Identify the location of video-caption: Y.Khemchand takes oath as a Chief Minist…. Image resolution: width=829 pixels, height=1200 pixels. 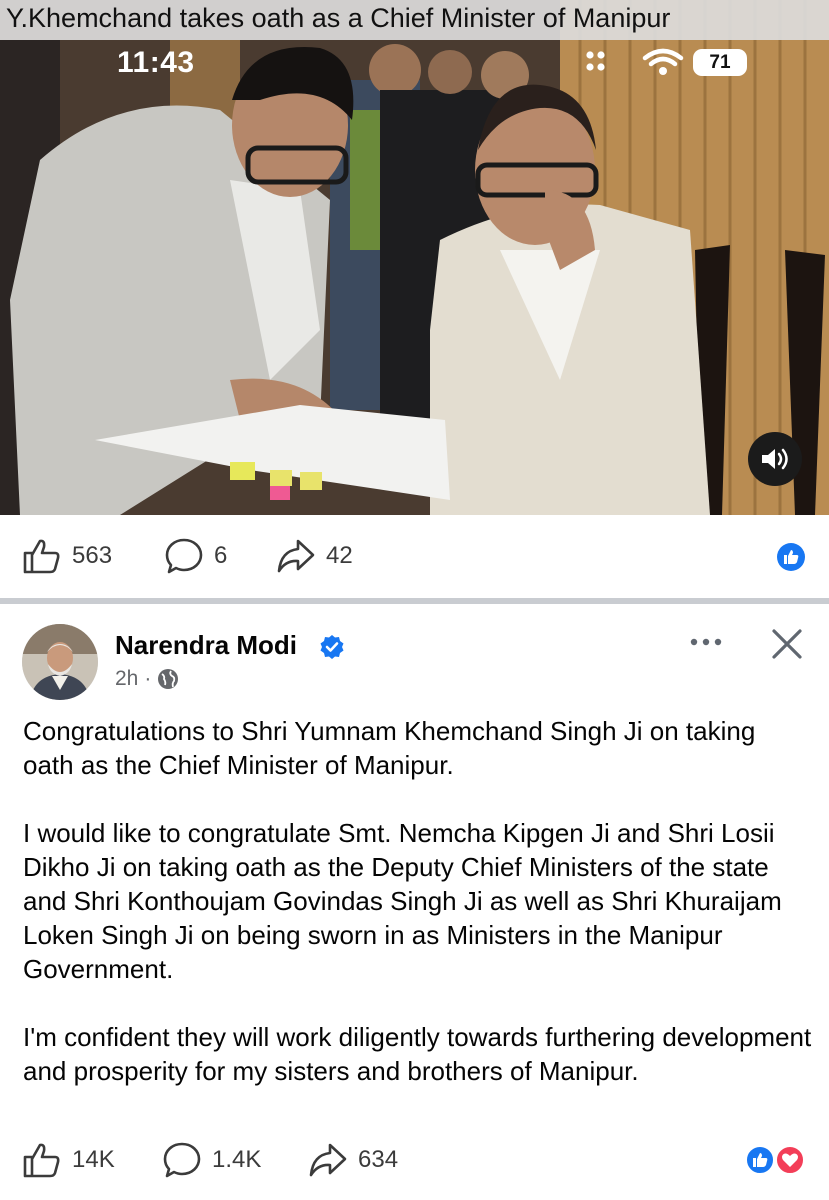
(338, 18).